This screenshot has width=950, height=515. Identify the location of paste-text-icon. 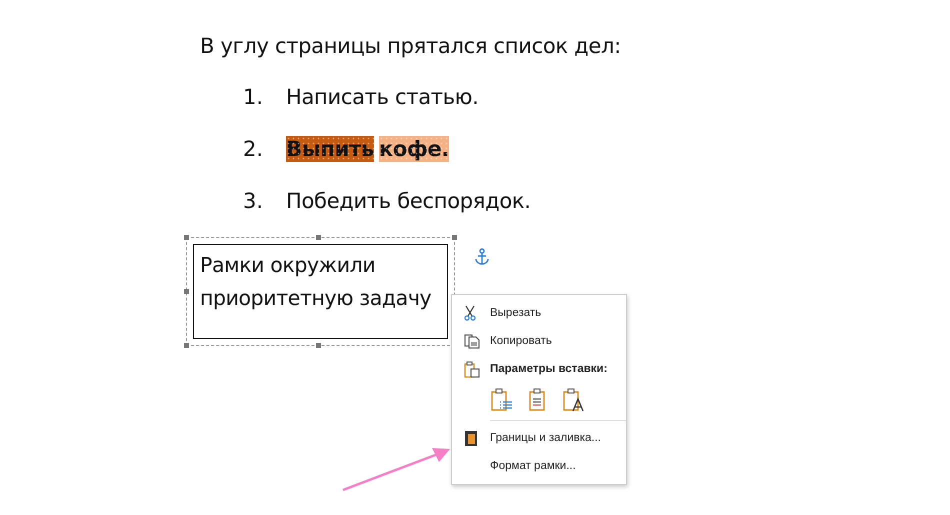
(574, 400).